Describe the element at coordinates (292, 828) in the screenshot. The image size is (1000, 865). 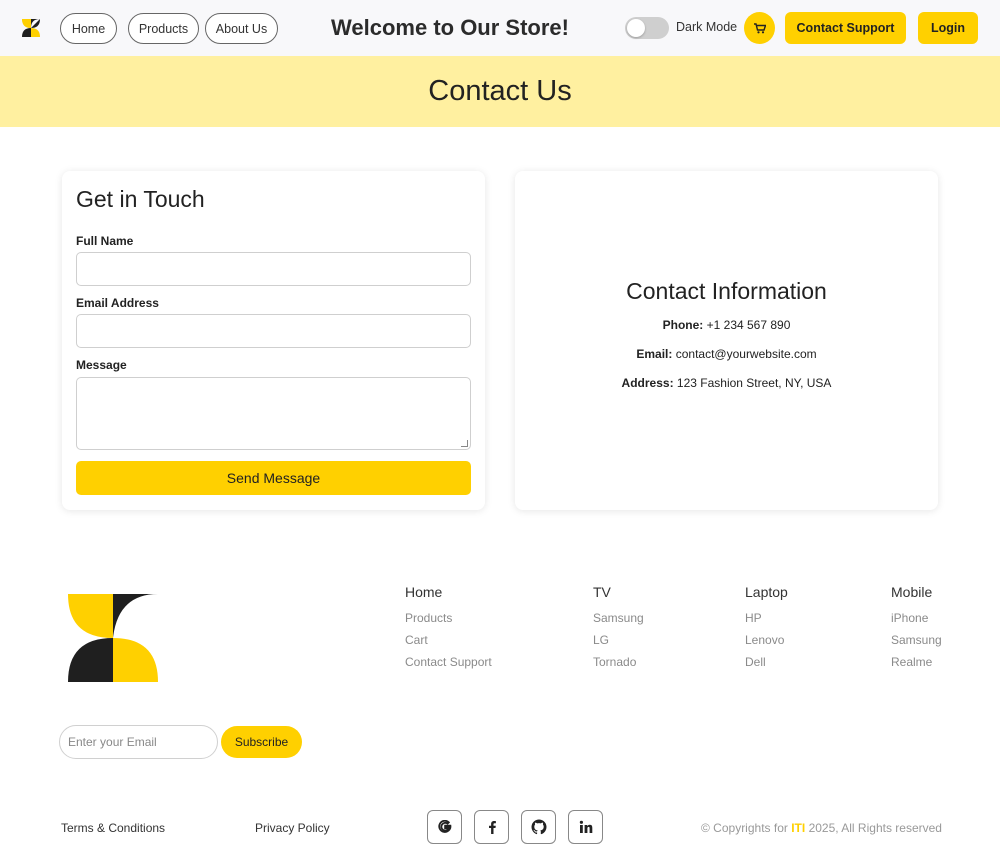
I see `privacy-link: Privacy Policy` at that location.